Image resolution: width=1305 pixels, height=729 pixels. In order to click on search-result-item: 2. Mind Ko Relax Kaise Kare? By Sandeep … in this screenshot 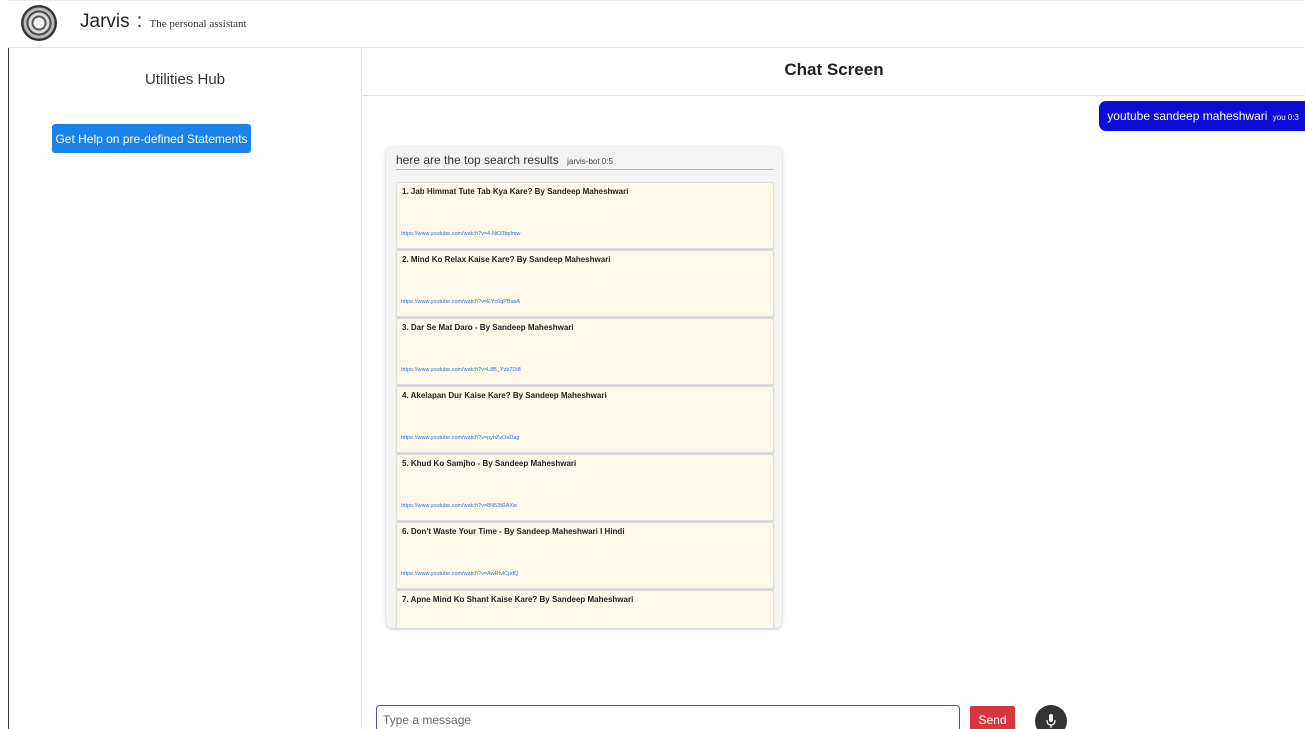, I will do `click(585, 283)`.